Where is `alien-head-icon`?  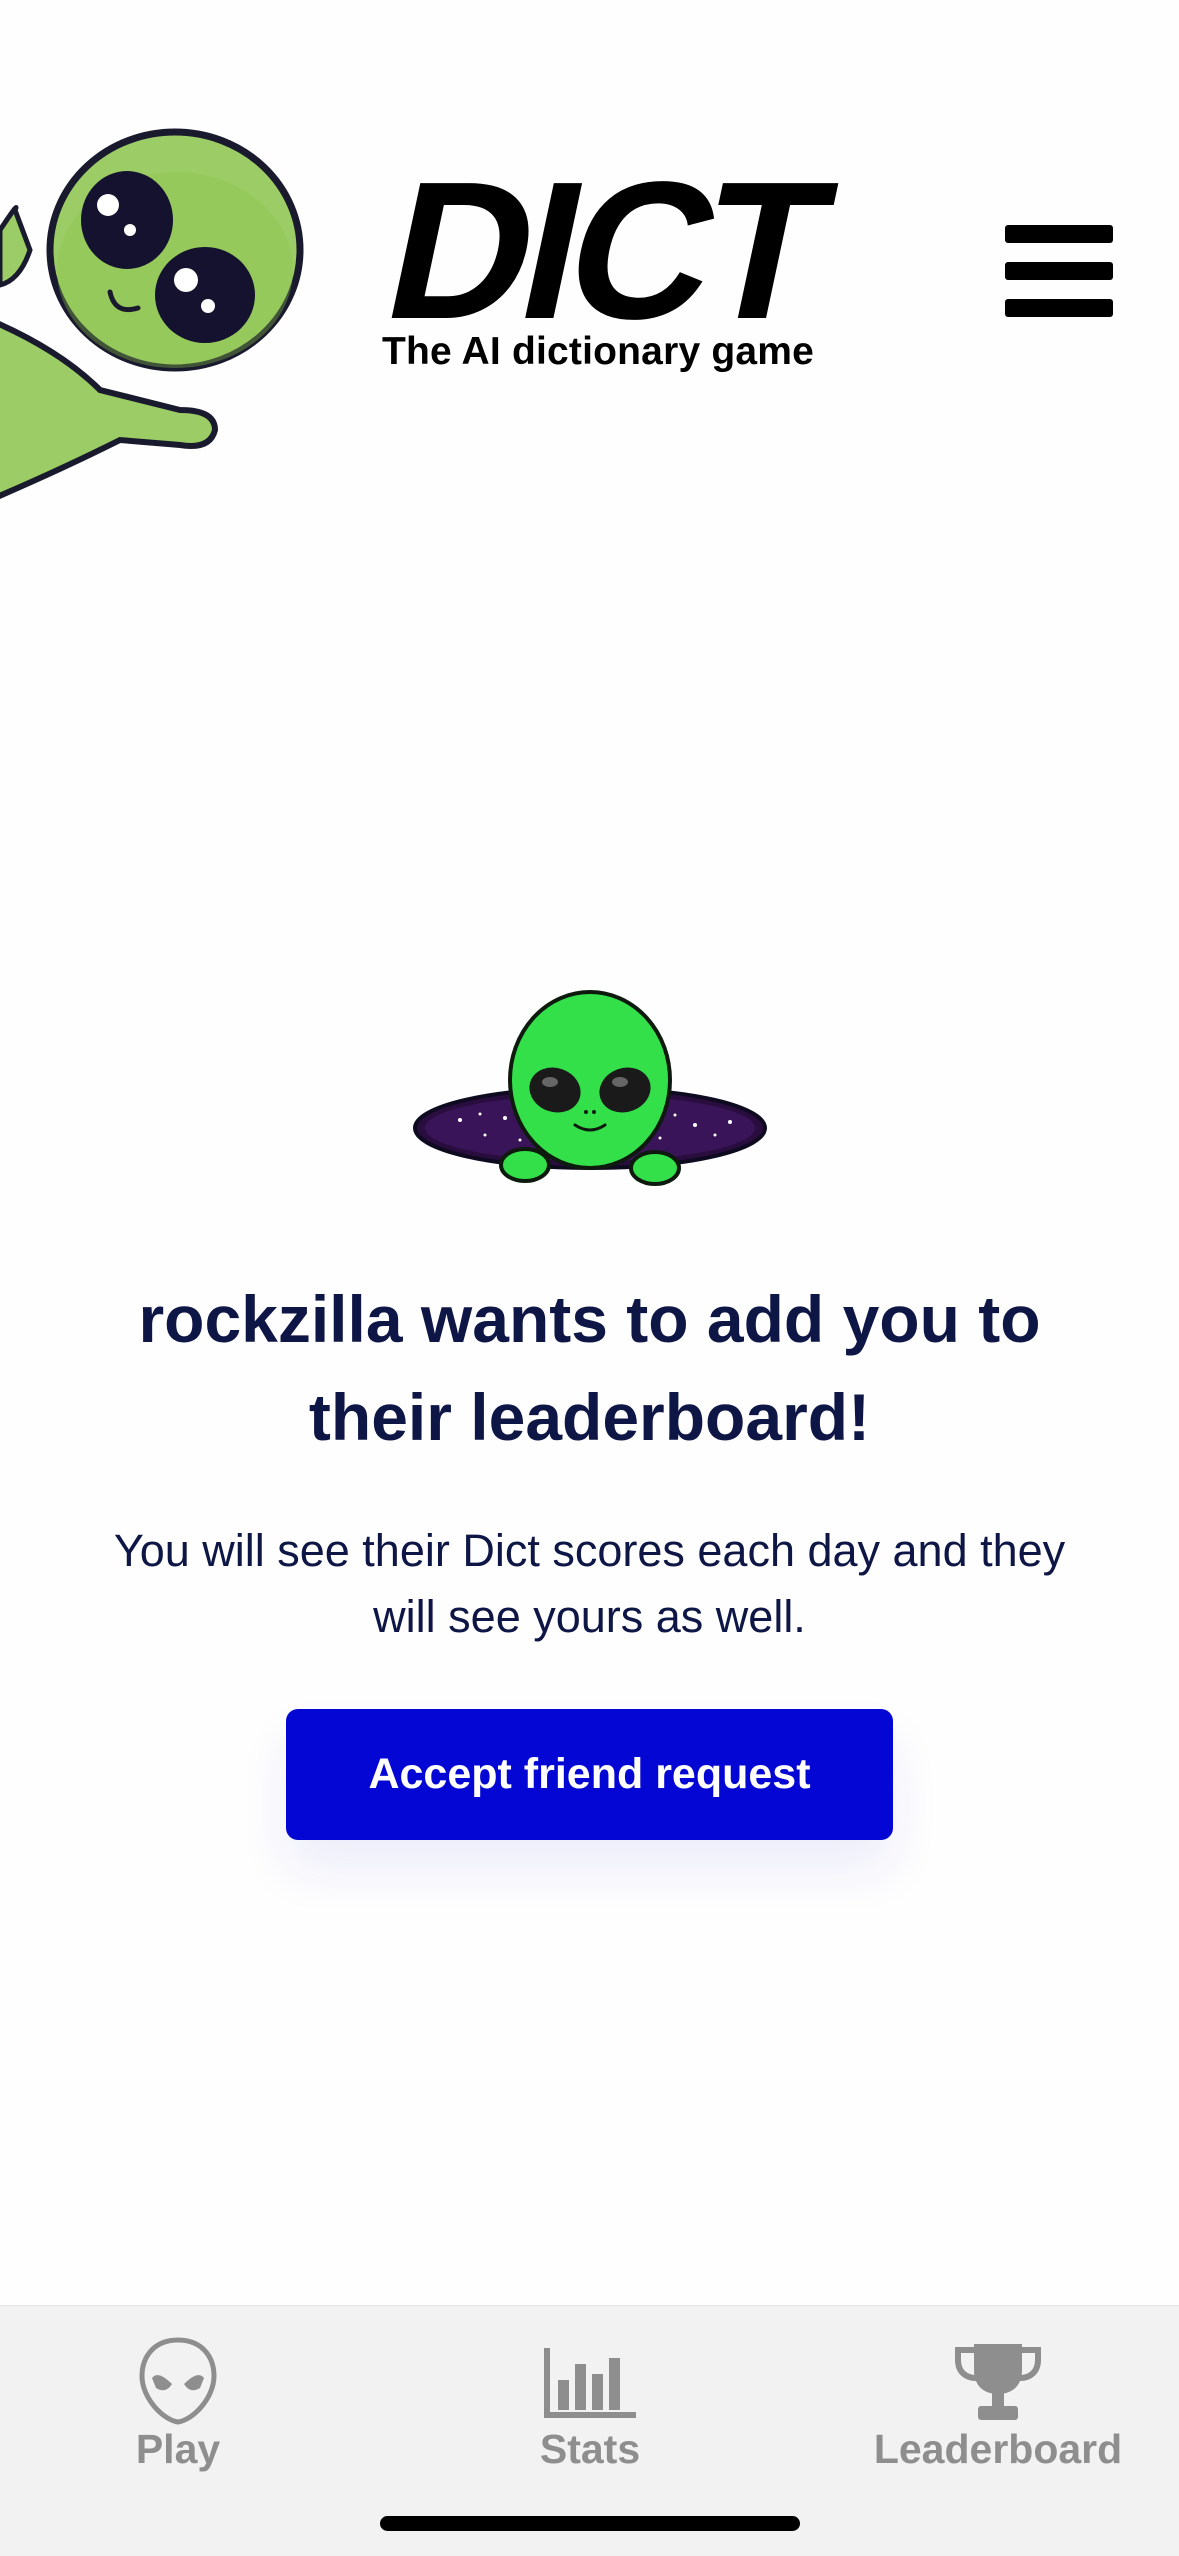
alien-head-icon is located at coordinates (178, 2381).